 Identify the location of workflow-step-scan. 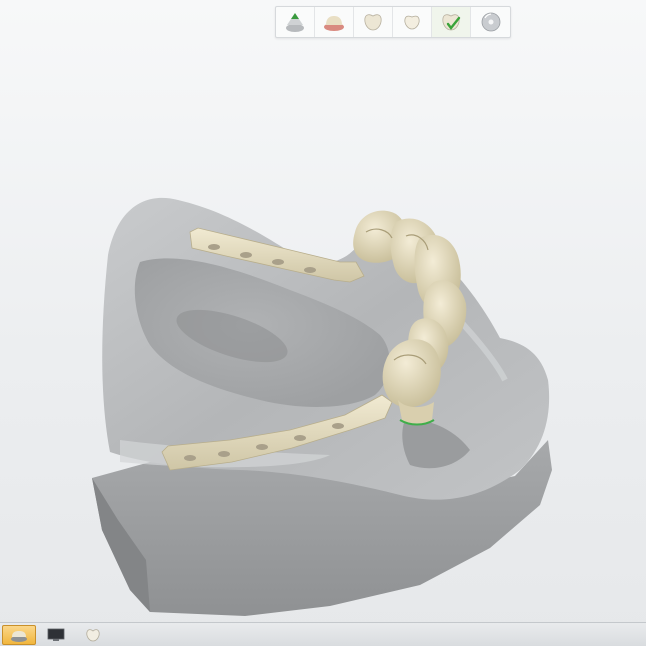
(295, 22).